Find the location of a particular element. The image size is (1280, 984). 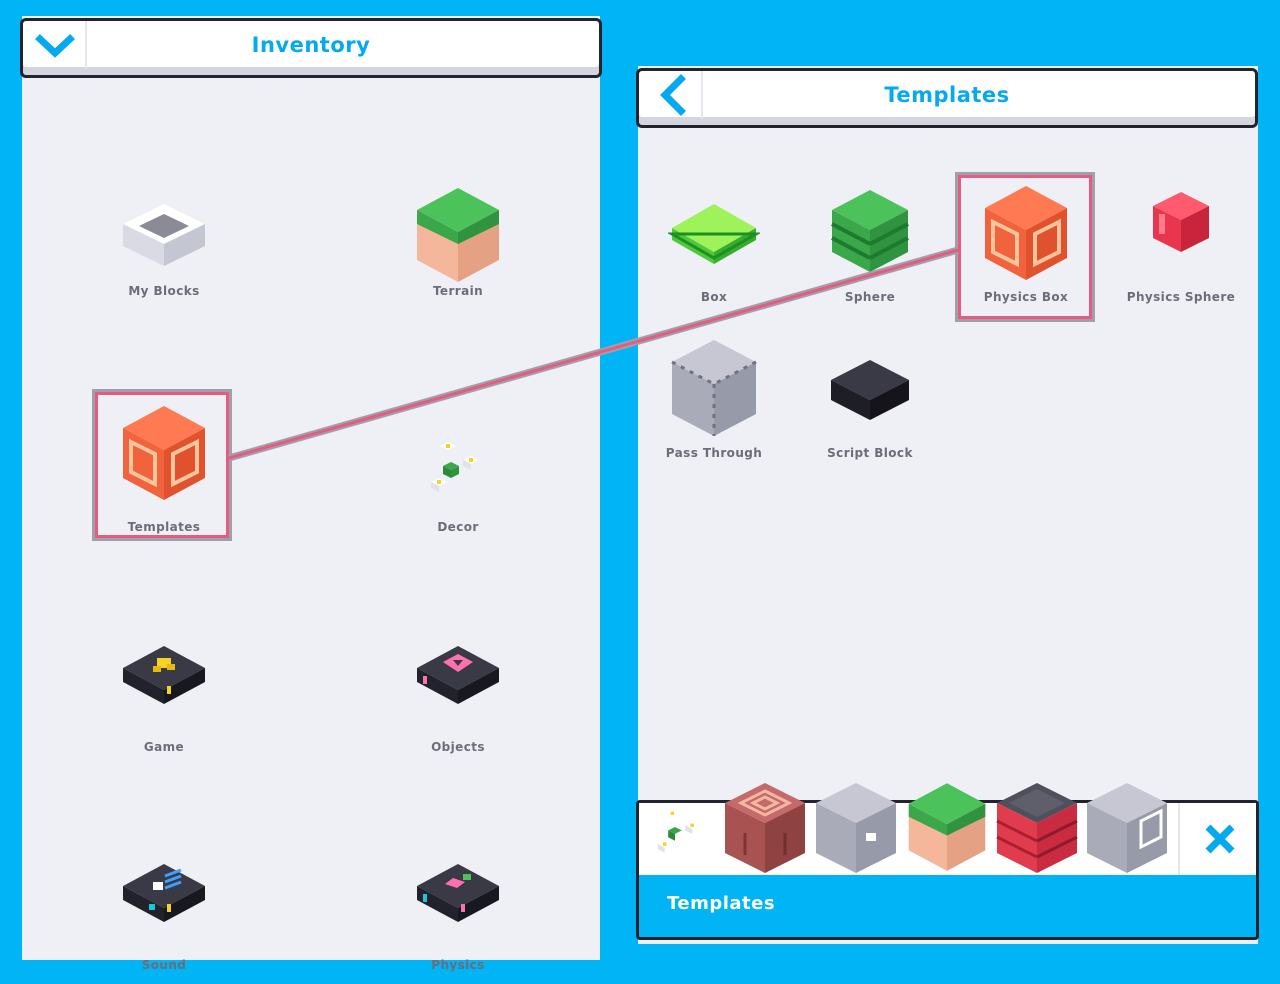

gray-box-icon is located at coordinates (856, 828).